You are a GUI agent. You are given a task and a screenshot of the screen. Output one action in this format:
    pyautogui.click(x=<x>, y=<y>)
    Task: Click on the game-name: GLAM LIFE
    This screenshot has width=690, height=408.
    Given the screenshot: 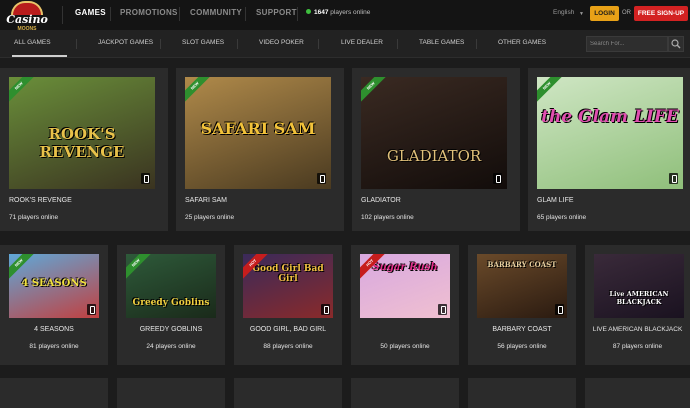 What is the action you would take?
    pyautogui.click(x=555, y=200)
    